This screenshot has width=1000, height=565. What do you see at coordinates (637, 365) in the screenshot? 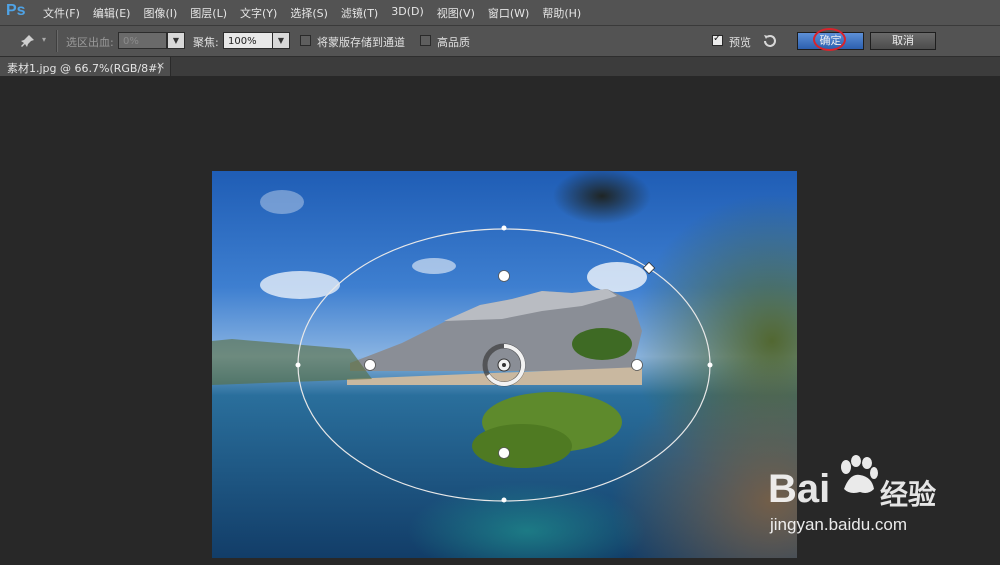
I see `feather-handle-right` at bounding box center [637, 365].